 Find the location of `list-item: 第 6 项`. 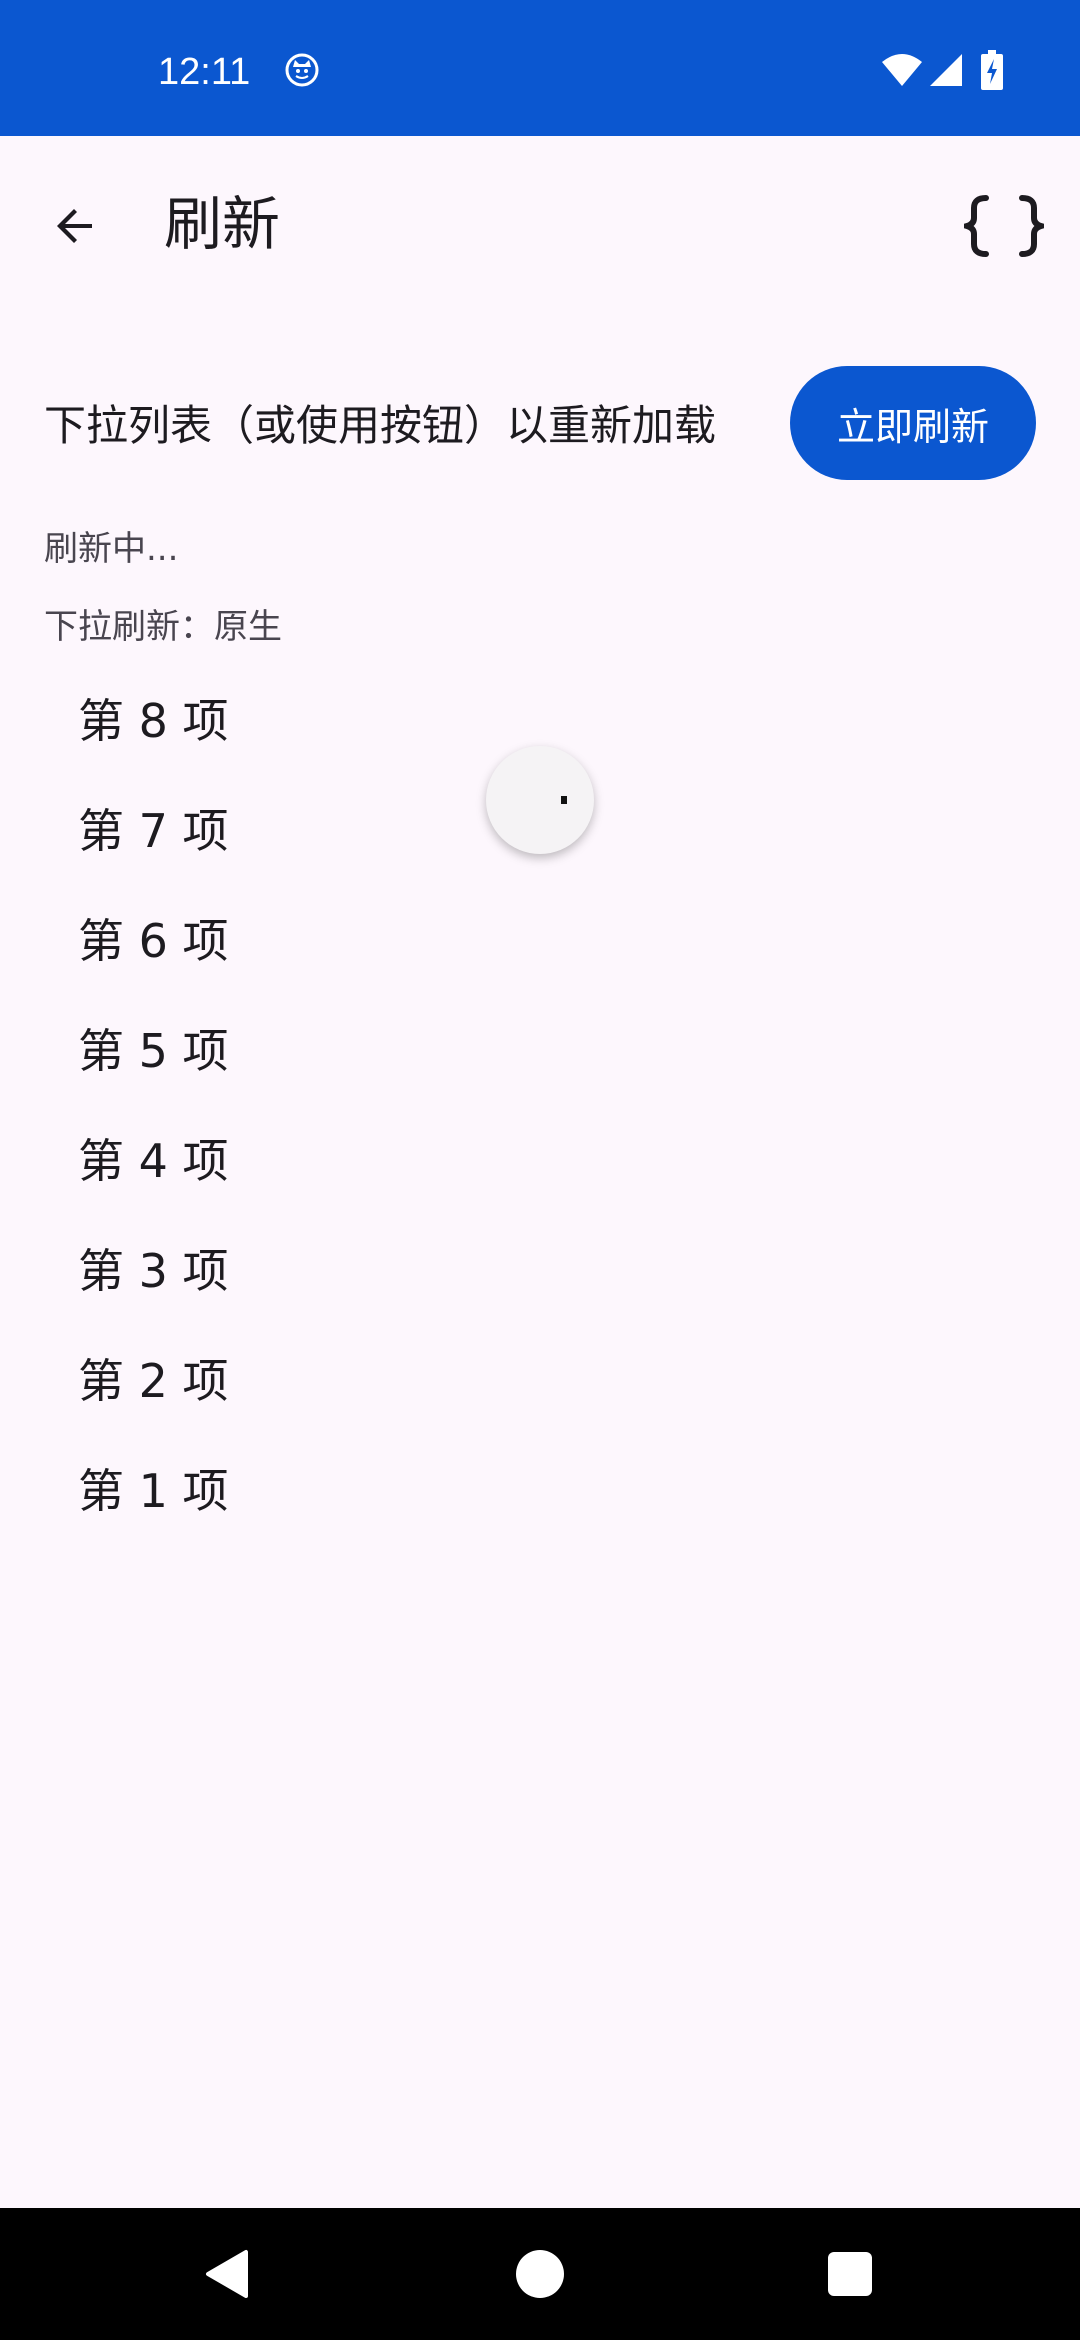

list-item: 第 6 项 is located at coordinates (540, 941).